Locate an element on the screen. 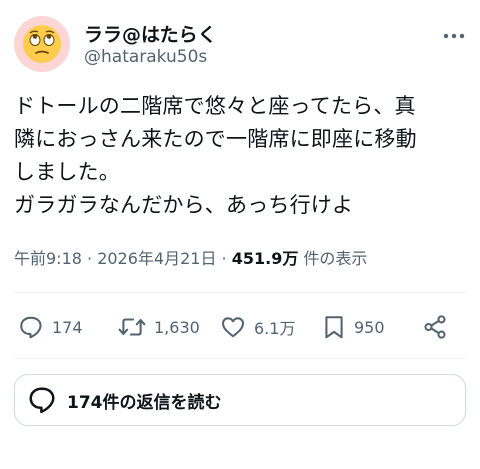  retweet-button: 1,630 is located at coordinates (159, 327).